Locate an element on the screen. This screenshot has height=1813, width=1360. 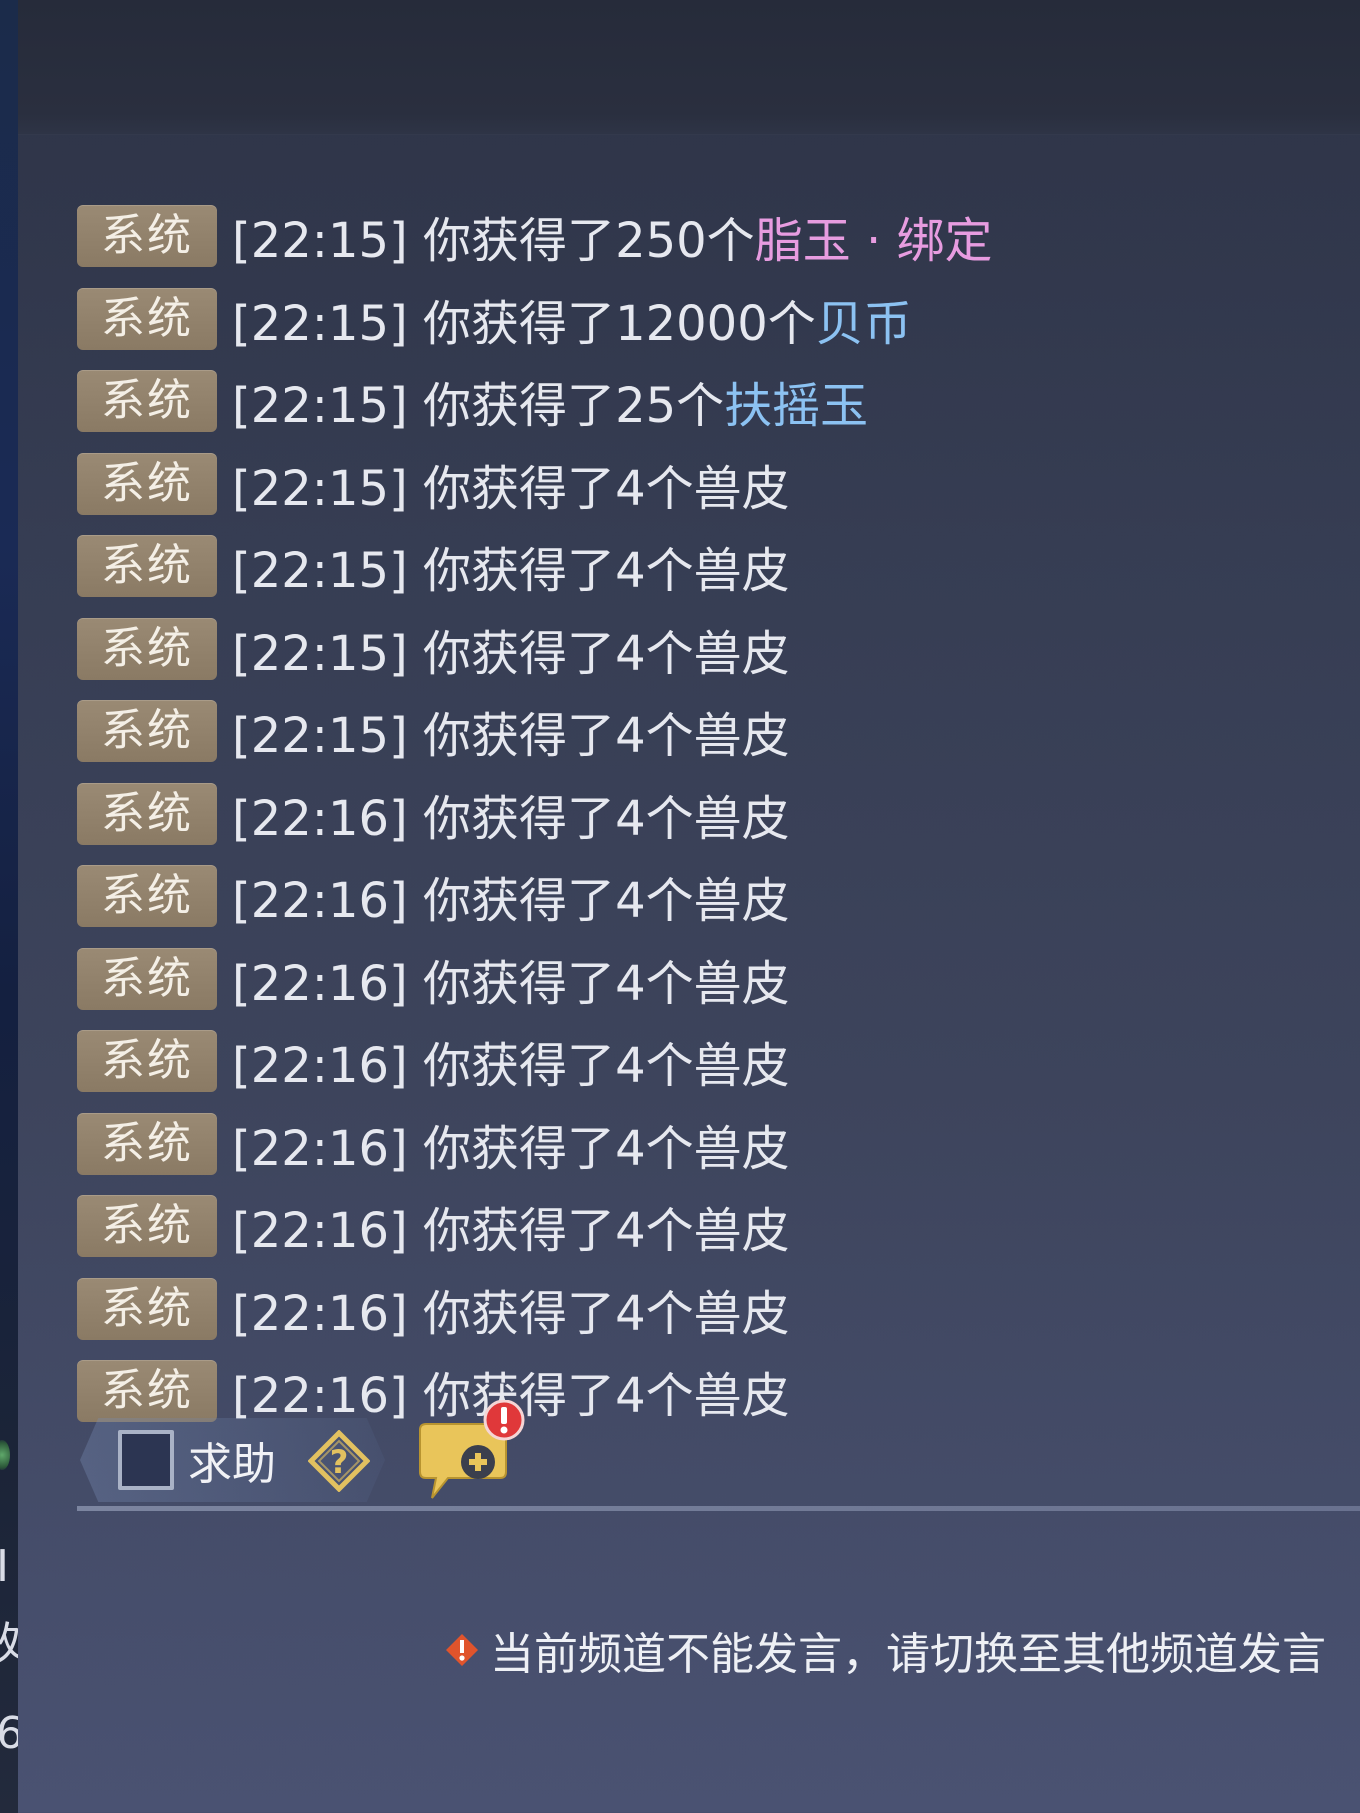
chat-message: 系统 [22:15] 你获得了12000个贝币 is located at coordinates (712, 324).